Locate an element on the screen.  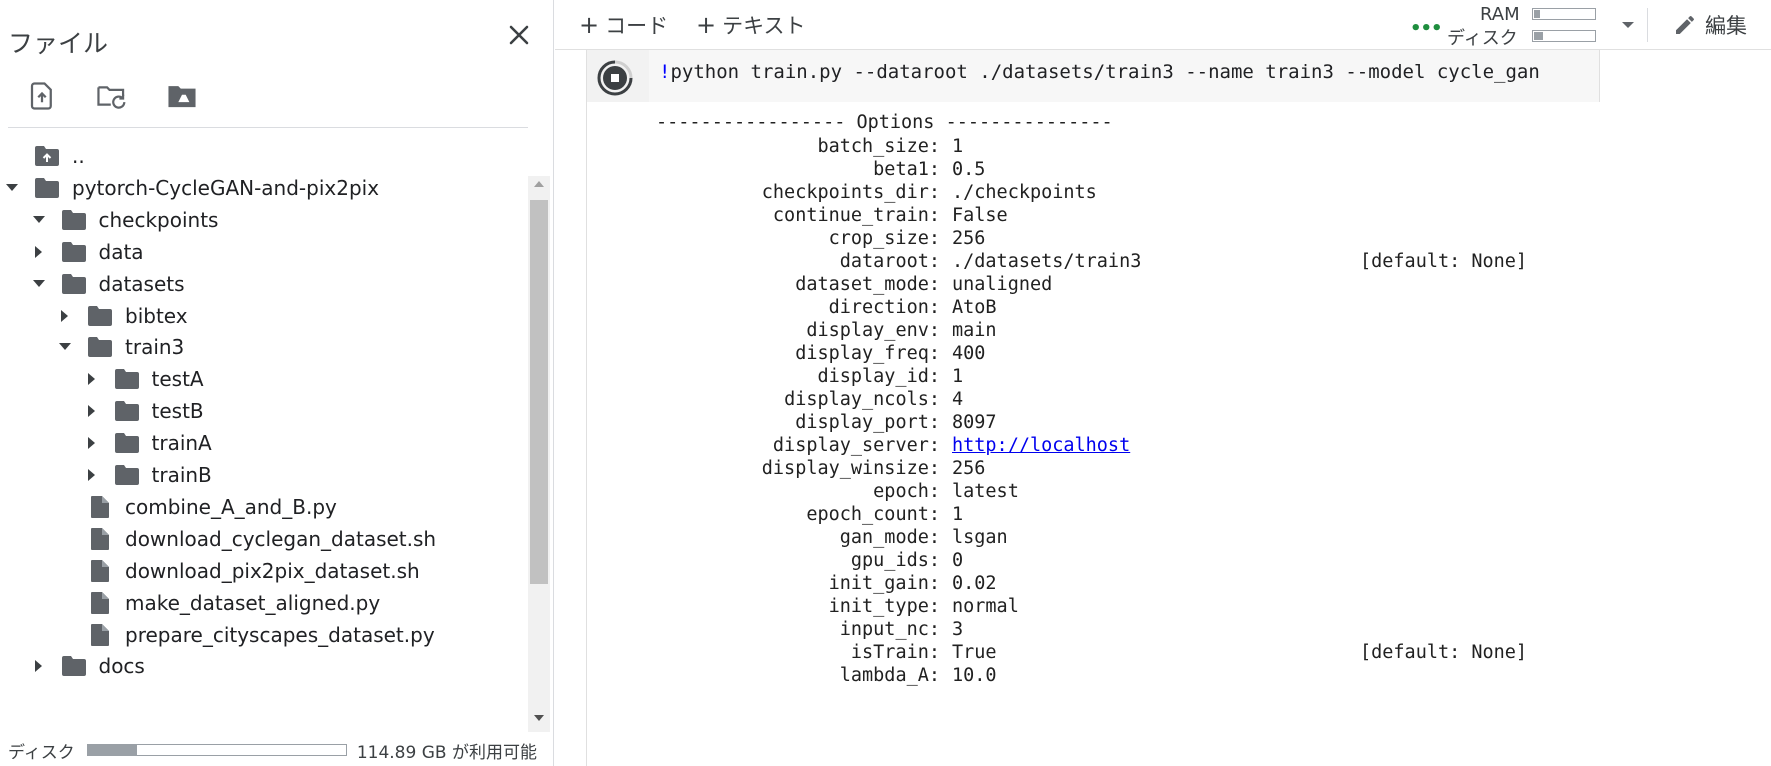
resource-status-button: ••• RAM ディスク is located at coordinates (1546, 25).